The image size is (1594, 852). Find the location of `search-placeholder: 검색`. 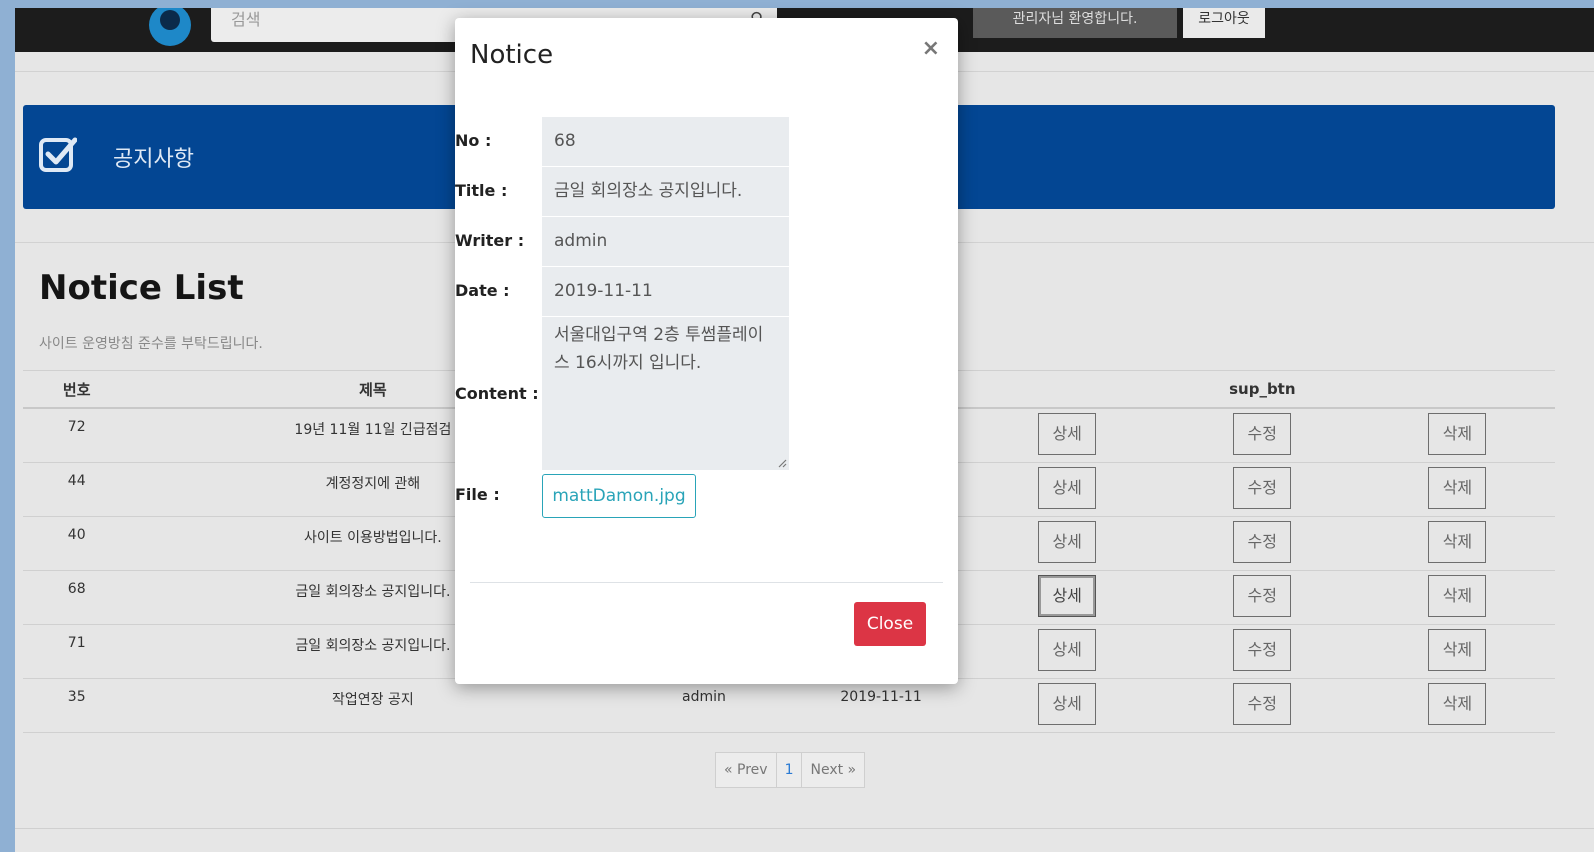

search-placeholder: 검색 is located at coordinates (246, 19).